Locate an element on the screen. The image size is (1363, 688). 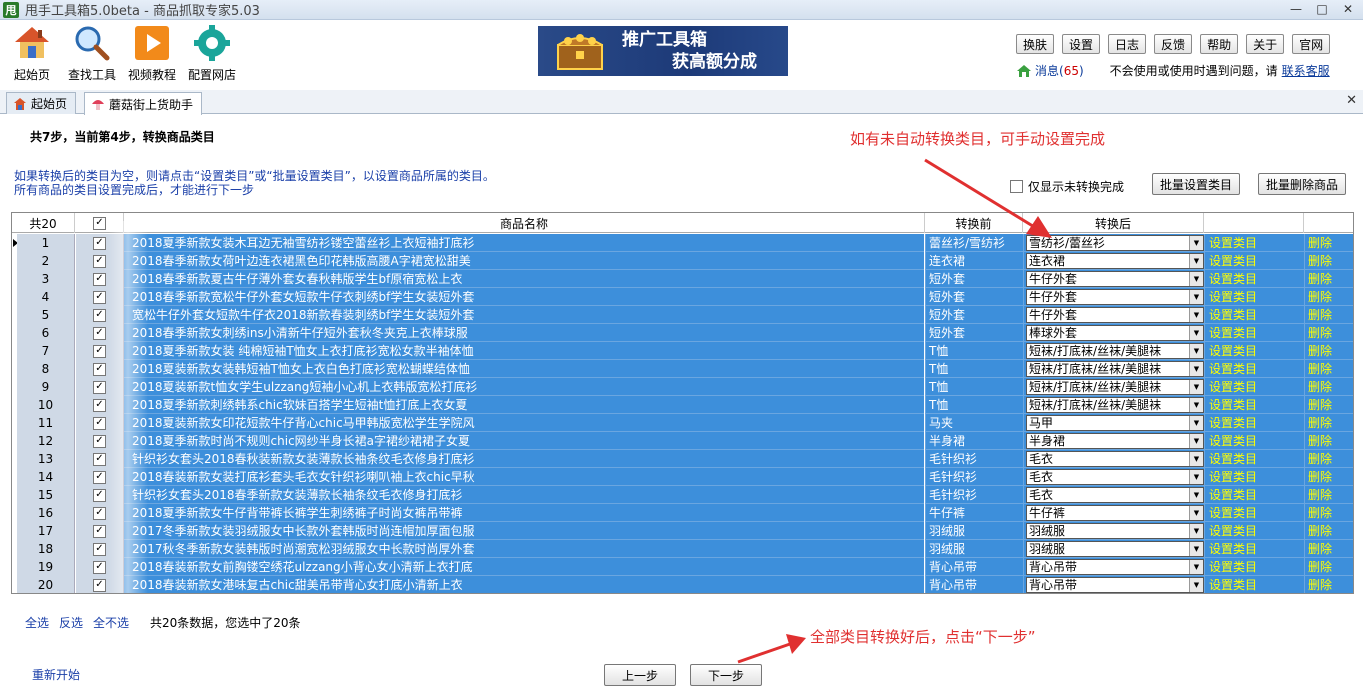
messages-link: 消息(65) is located at coordinates (1059, 70).